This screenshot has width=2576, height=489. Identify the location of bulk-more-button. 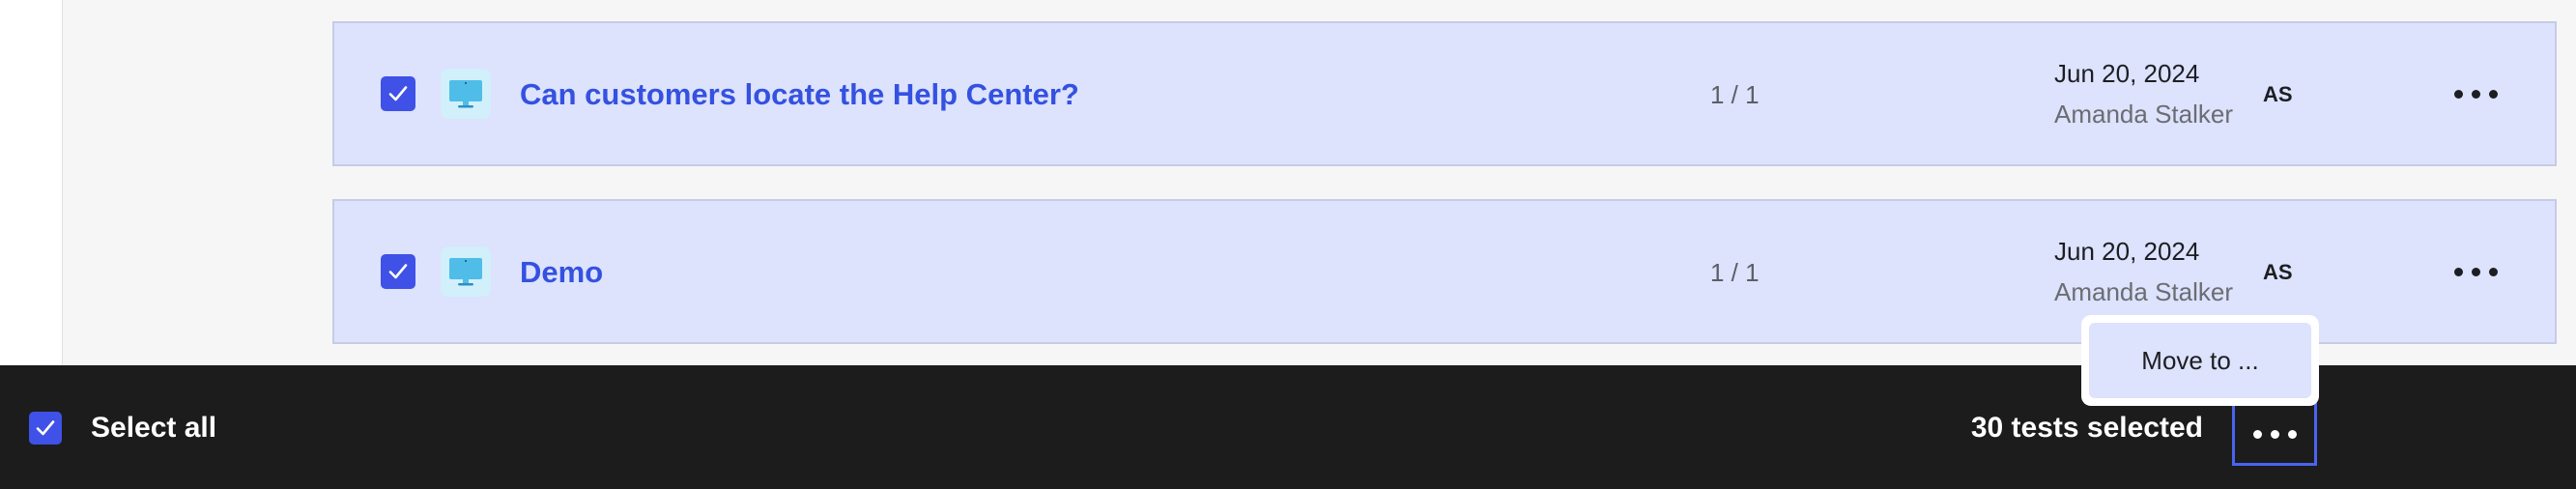
(2275, 434).